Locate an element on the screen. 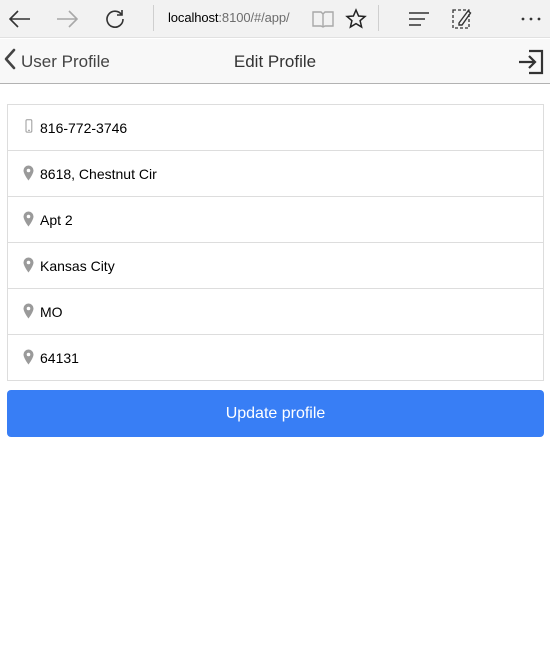  update-profile-button: Update profile is located at coordinates (275, 413).